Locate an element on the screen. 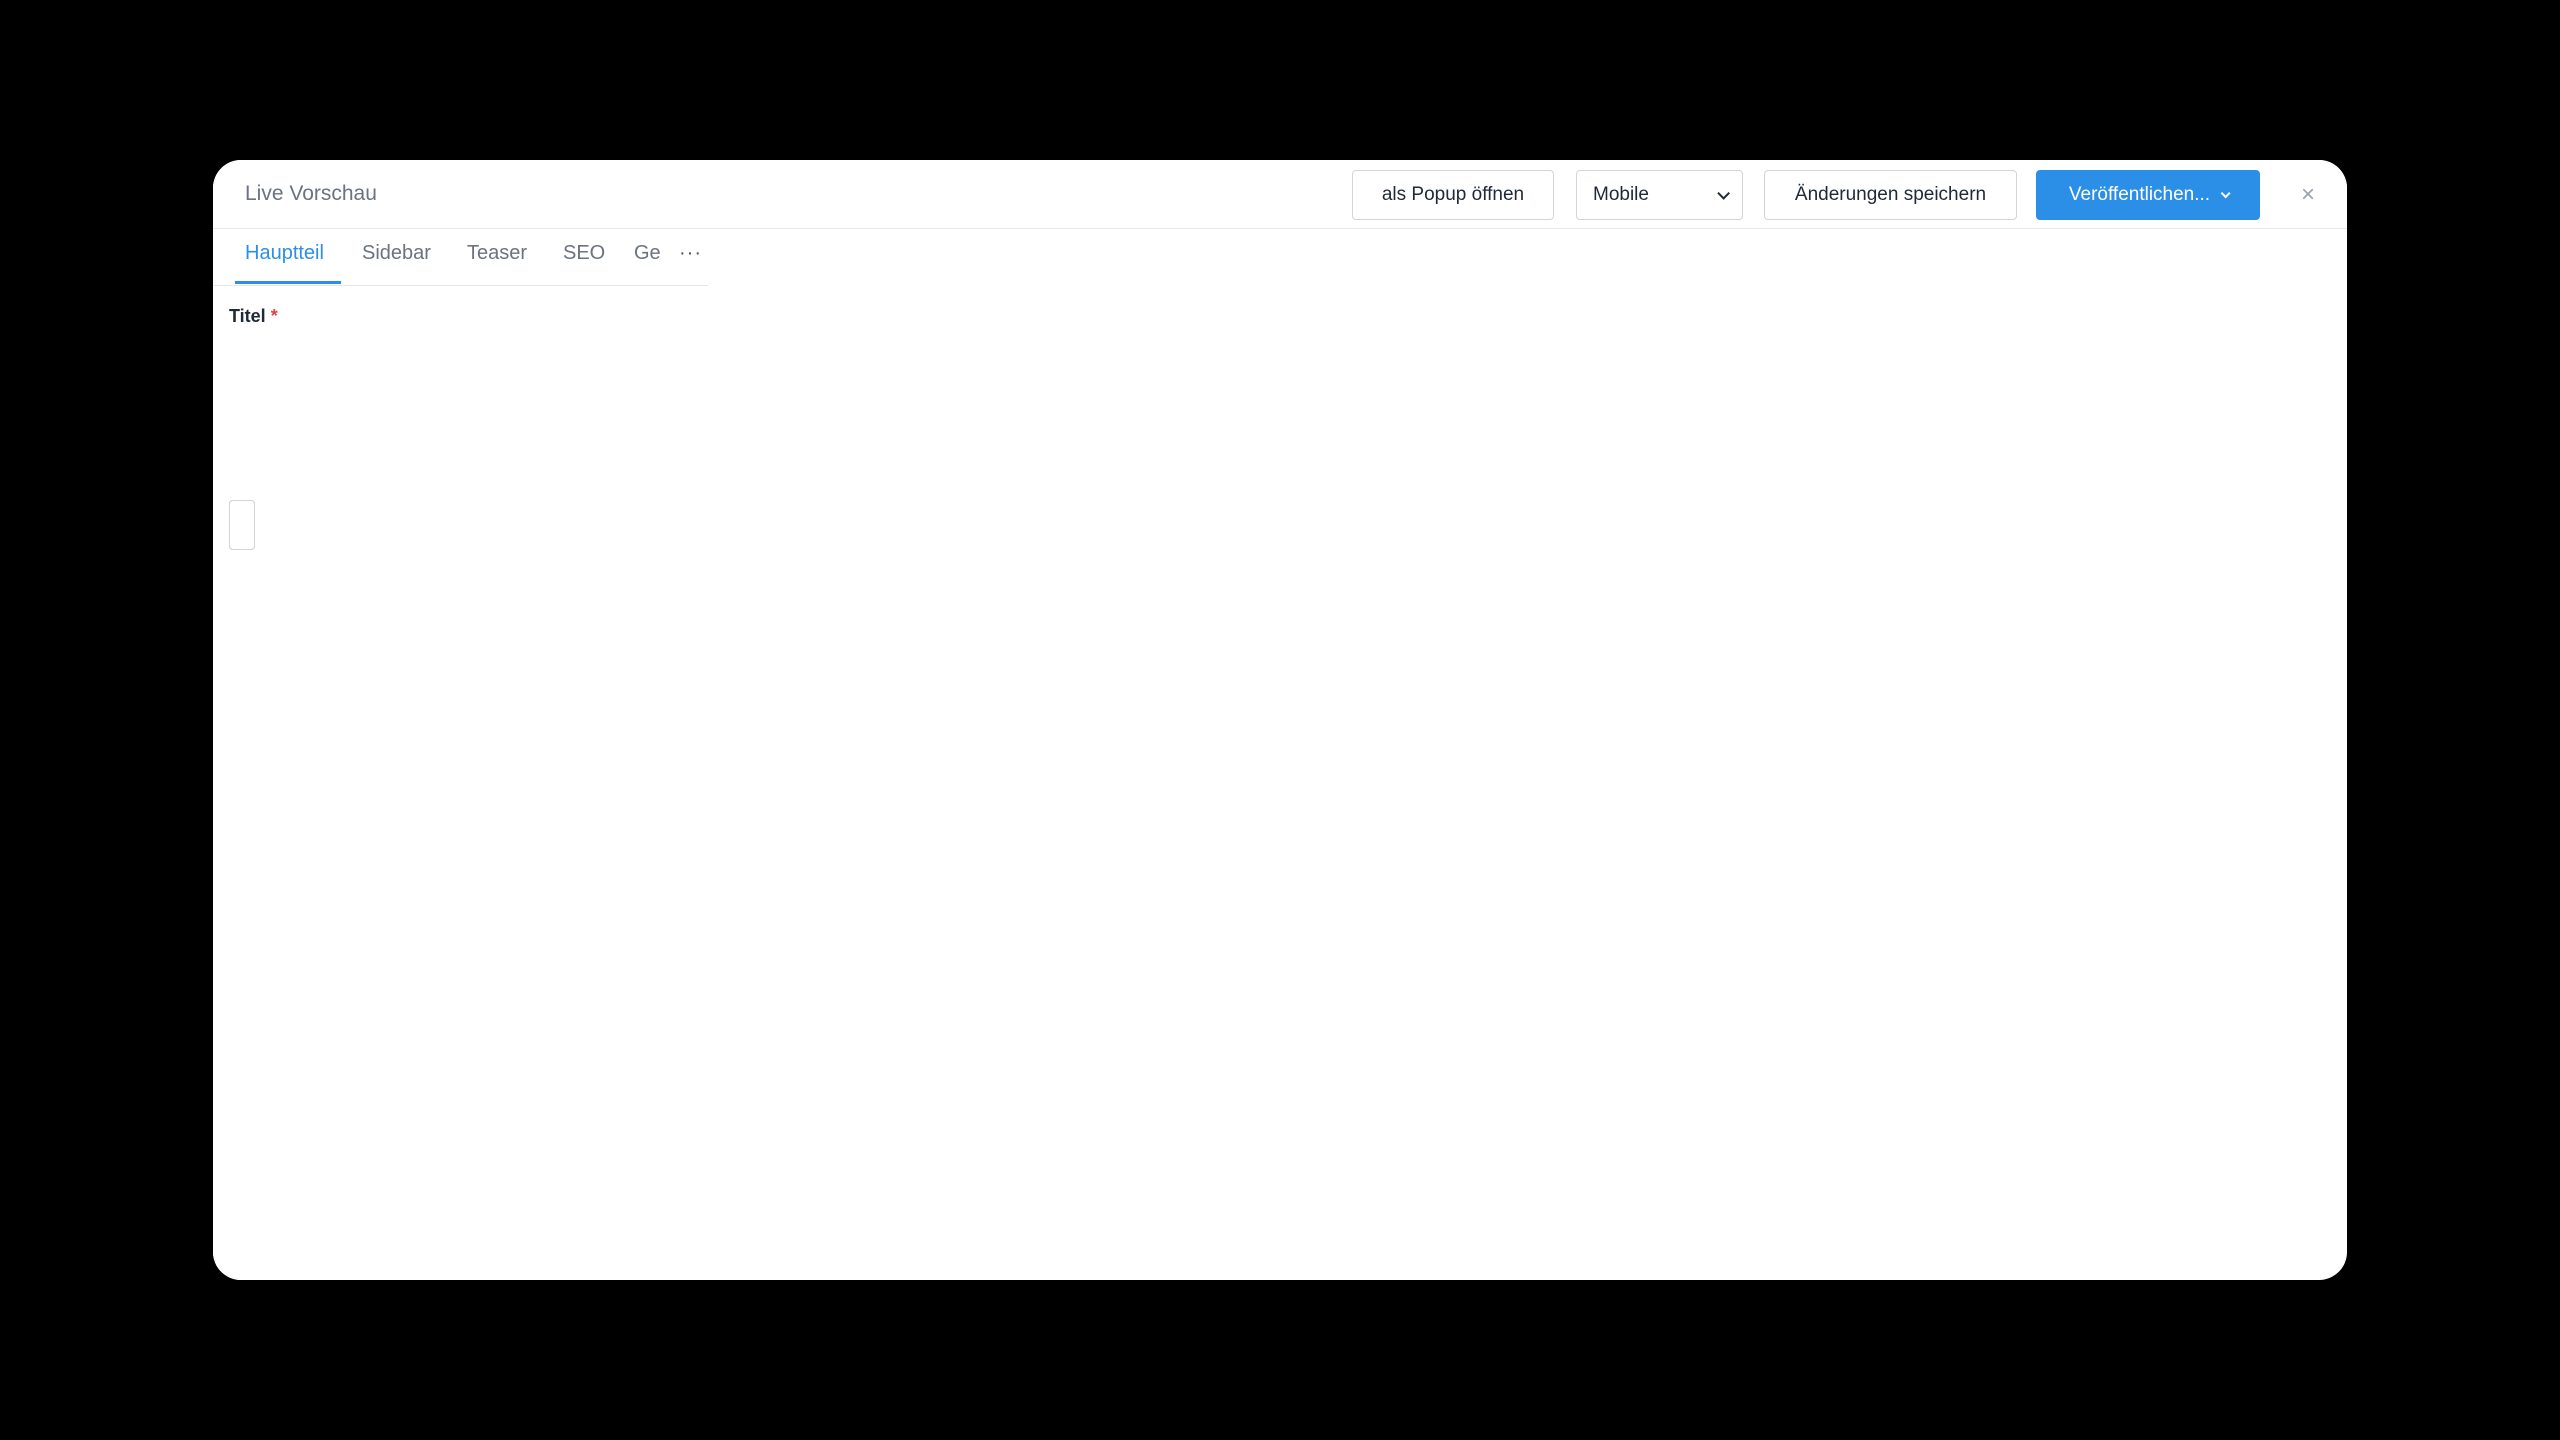 The height and width of the screenshot is (1440, 2560). active-tab-indicator is located at coordinates (288, 282).